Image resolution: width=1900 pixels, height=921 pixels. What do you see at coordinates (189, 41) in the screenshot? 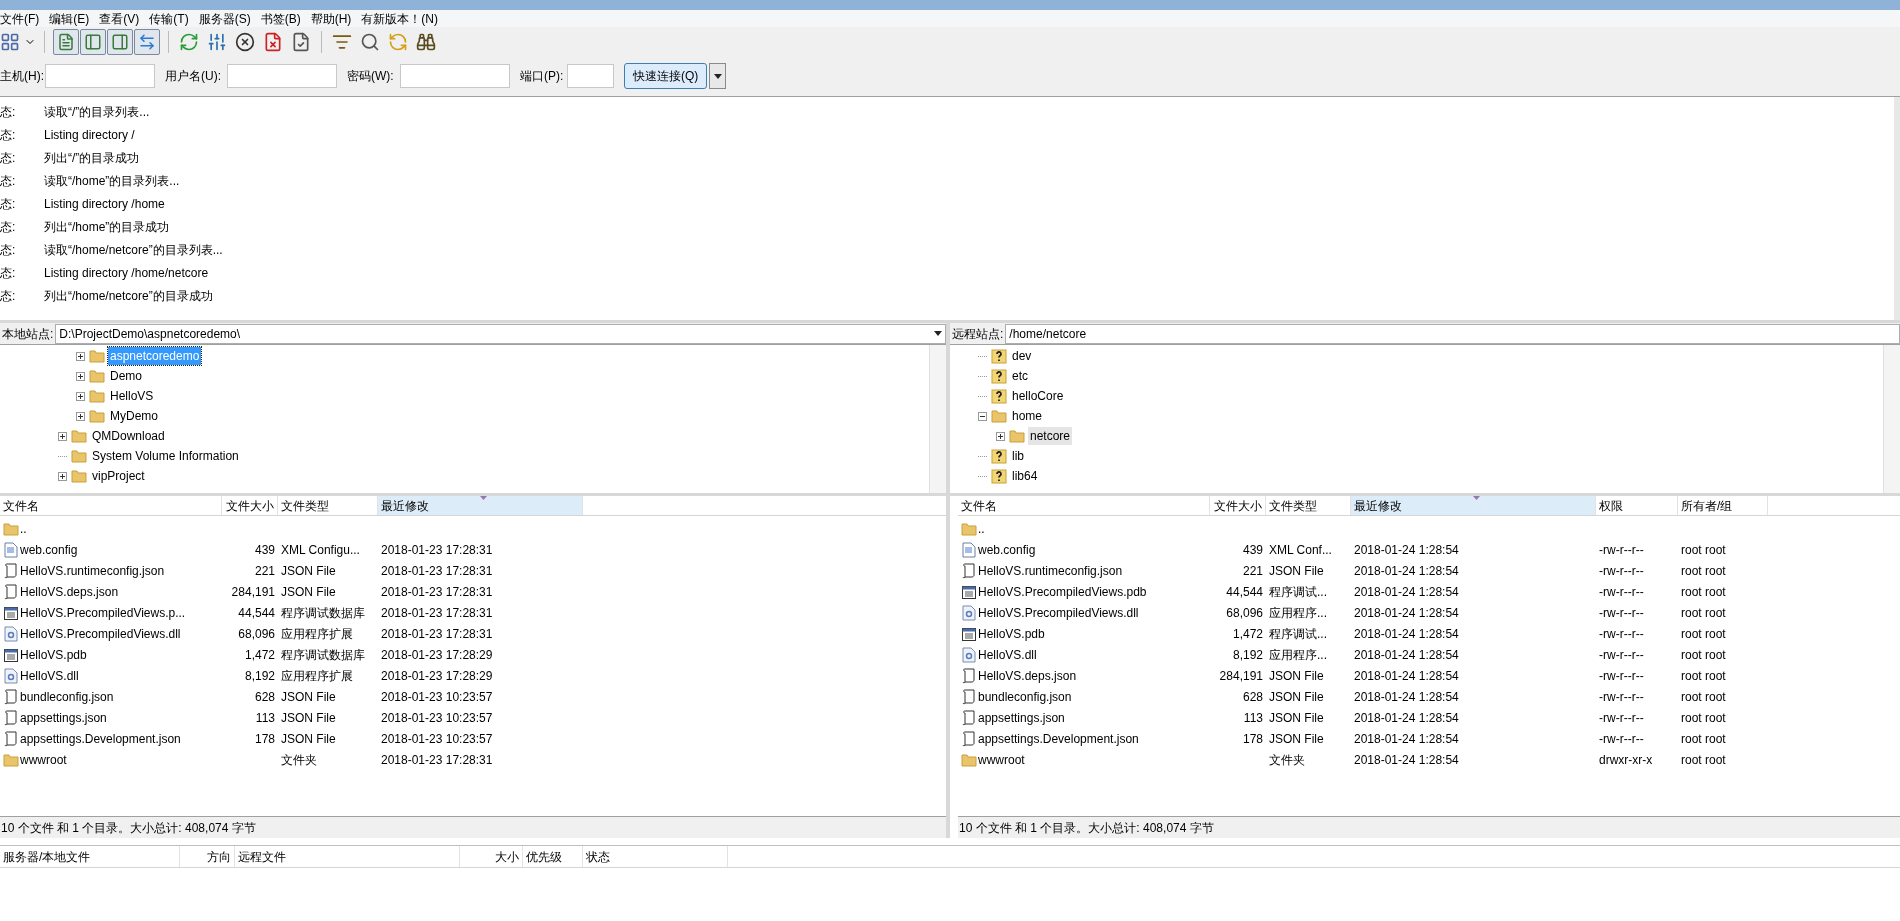
I see `refresh-icon` at bounding box center [189, 41].